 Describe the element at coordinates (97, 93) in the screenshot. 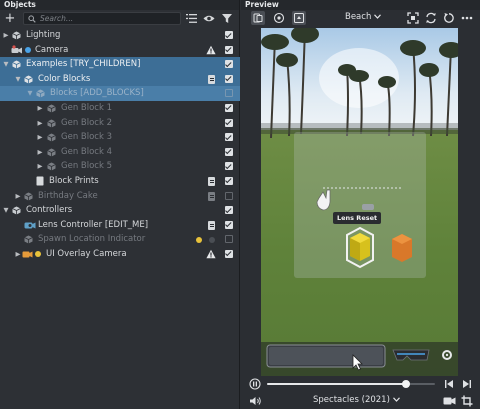

I see `tree-item-label: Blocks [ADD_BLOCKS]` at that location.